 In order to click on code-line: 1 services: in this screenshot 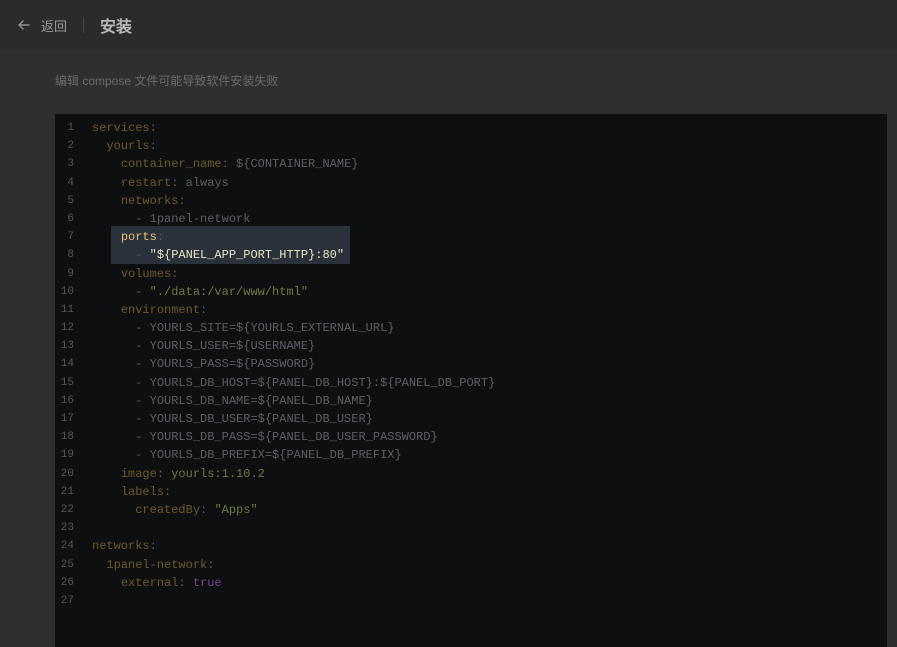, I will do `click(471, 128)`.